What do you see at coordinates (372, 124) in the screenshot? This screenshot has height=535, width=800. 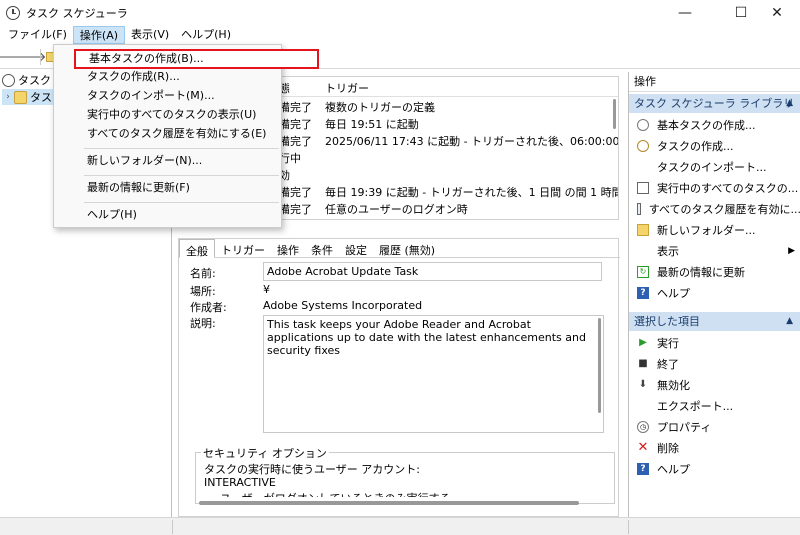 I see `task-trigger: 毎日 19:51 に起動` at bounding box center [372, 124].